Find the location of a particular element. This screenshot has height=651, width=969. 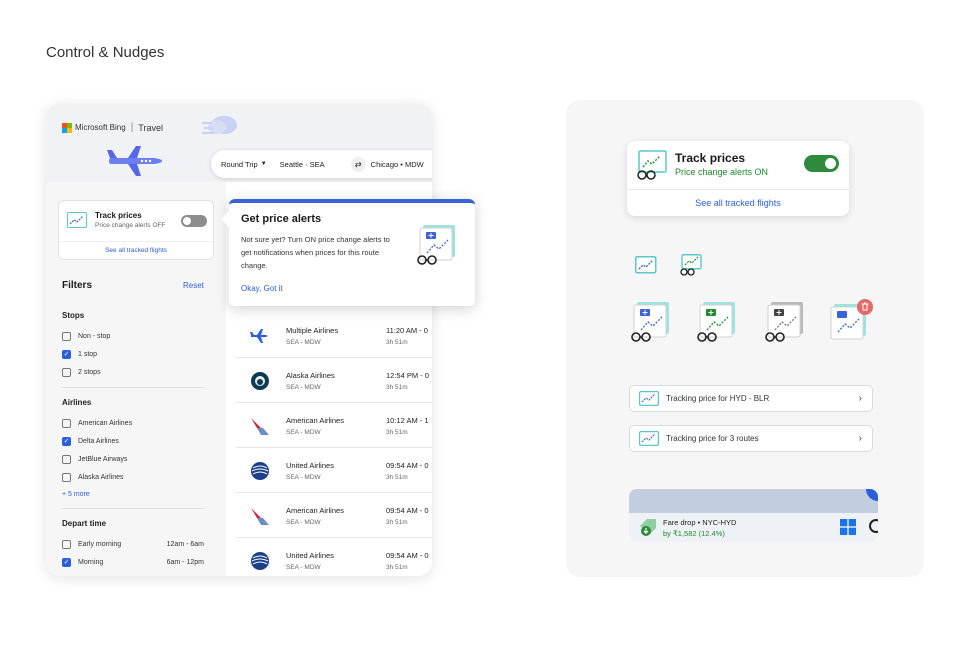

chevron-down-icon: ▼ is located at coordinates (263, 164).